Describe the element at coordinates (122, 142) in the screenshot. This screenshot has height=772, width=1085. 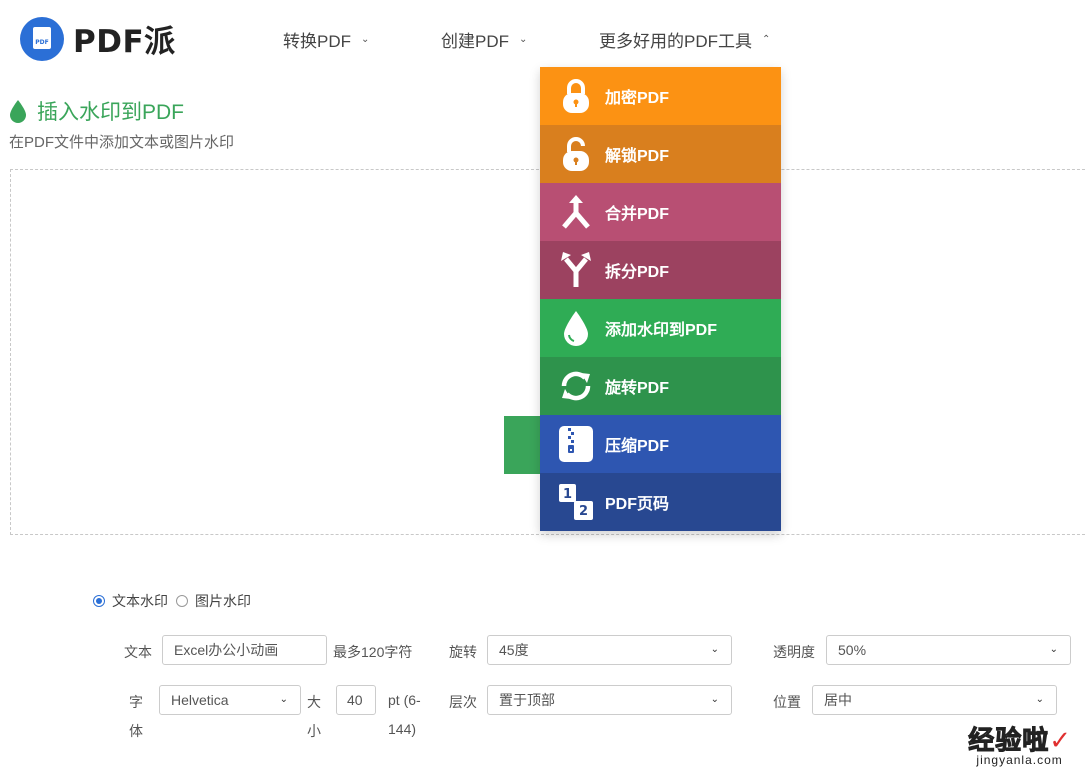
I see `page-subtitle: 在PDF文件中添加文本或图片水印` at that location.